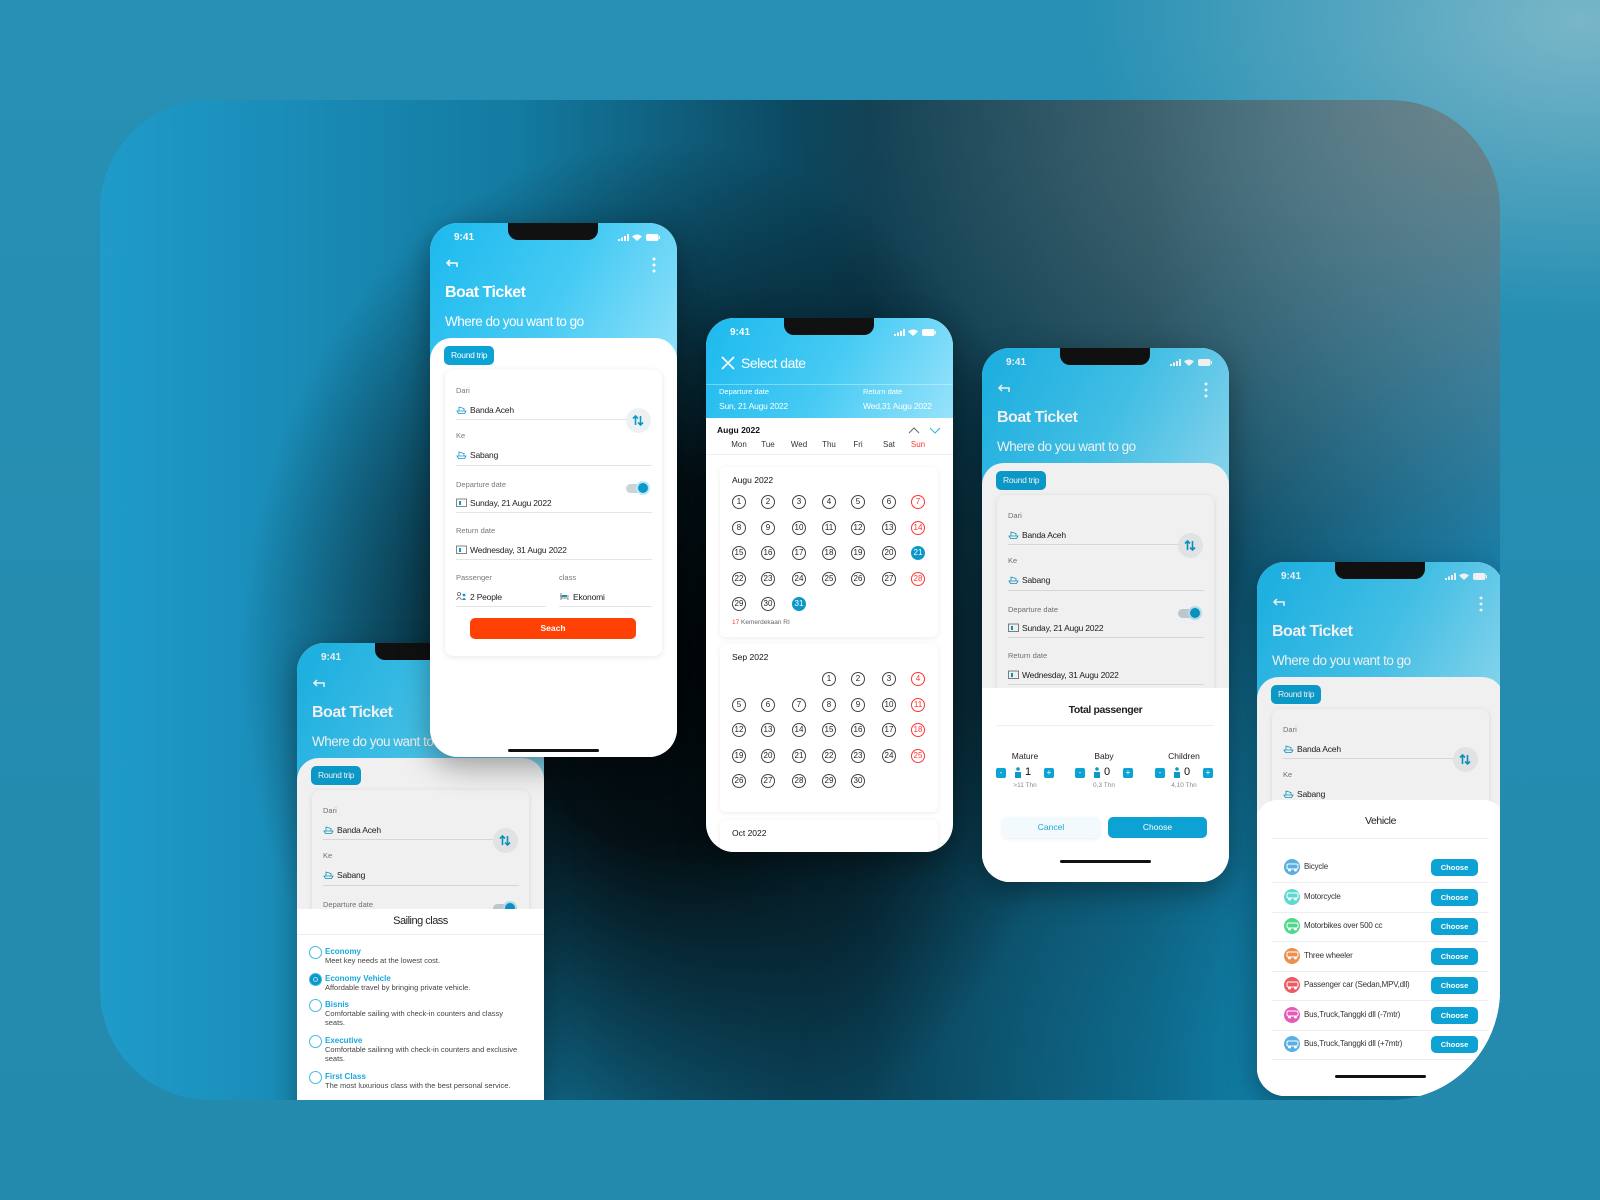 The image size is (1600, 1200). What do you see at coordinates (518, 550) in the screenshot?
I see `field-value-return_value: Wednesday, 31 Augu 2022` at bounding box center [518, 550].